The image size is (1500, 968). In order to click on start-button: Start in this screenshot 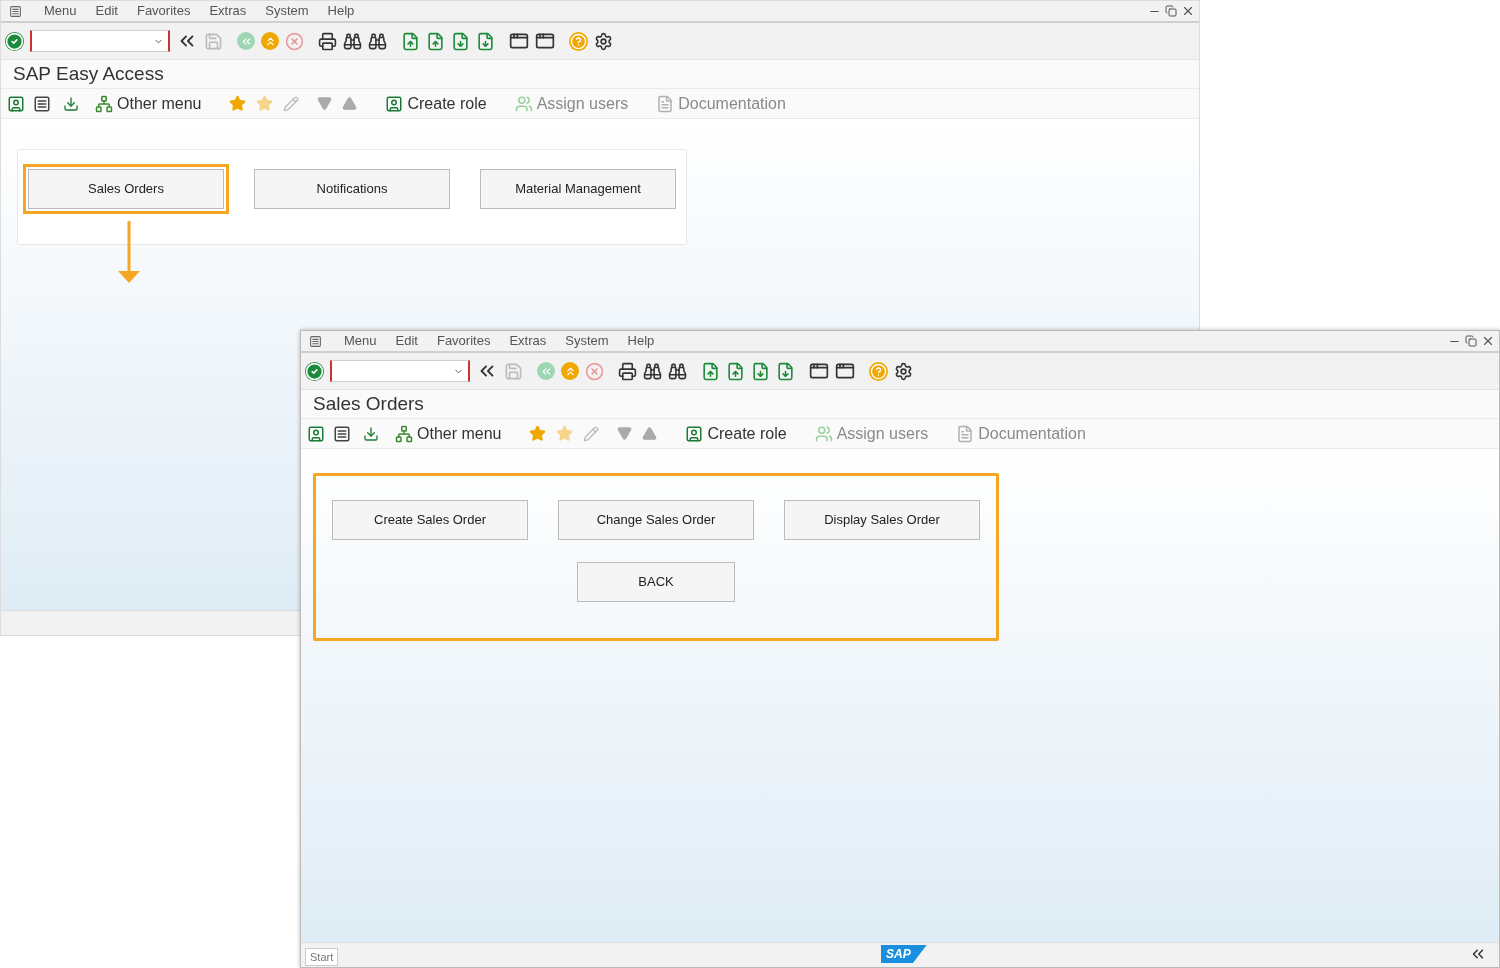, I will do `click(322, 956)`.